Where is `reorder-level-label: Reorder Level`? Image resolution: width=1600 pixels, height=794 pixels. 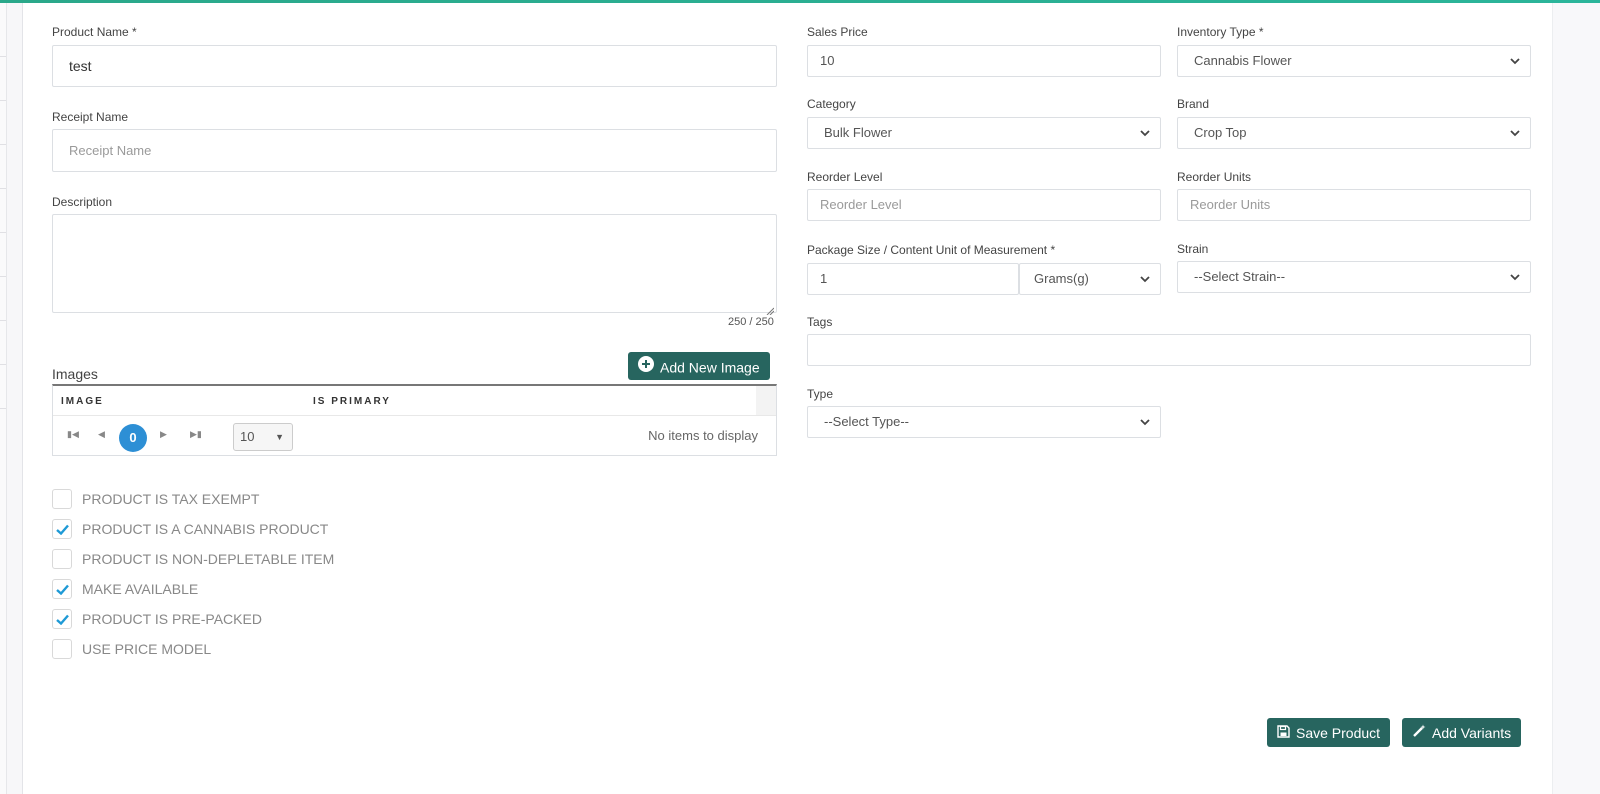
reorder-level-label: Reorder Level is located at coordinates (845, 177).